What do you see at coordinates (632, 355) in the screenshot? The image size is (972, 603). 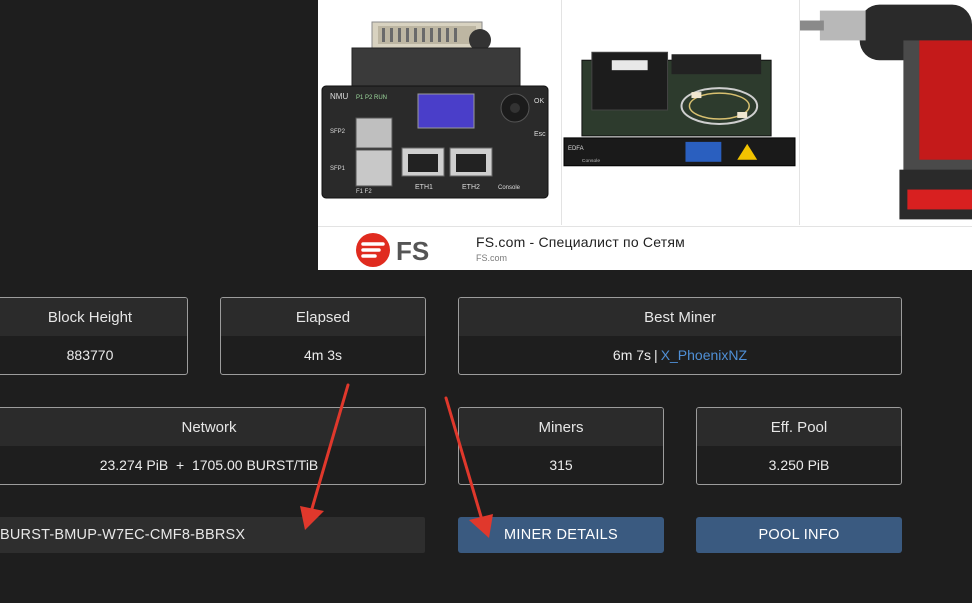 I see `best-miner-time: 6m 7s` at bounding box center [632, 355].